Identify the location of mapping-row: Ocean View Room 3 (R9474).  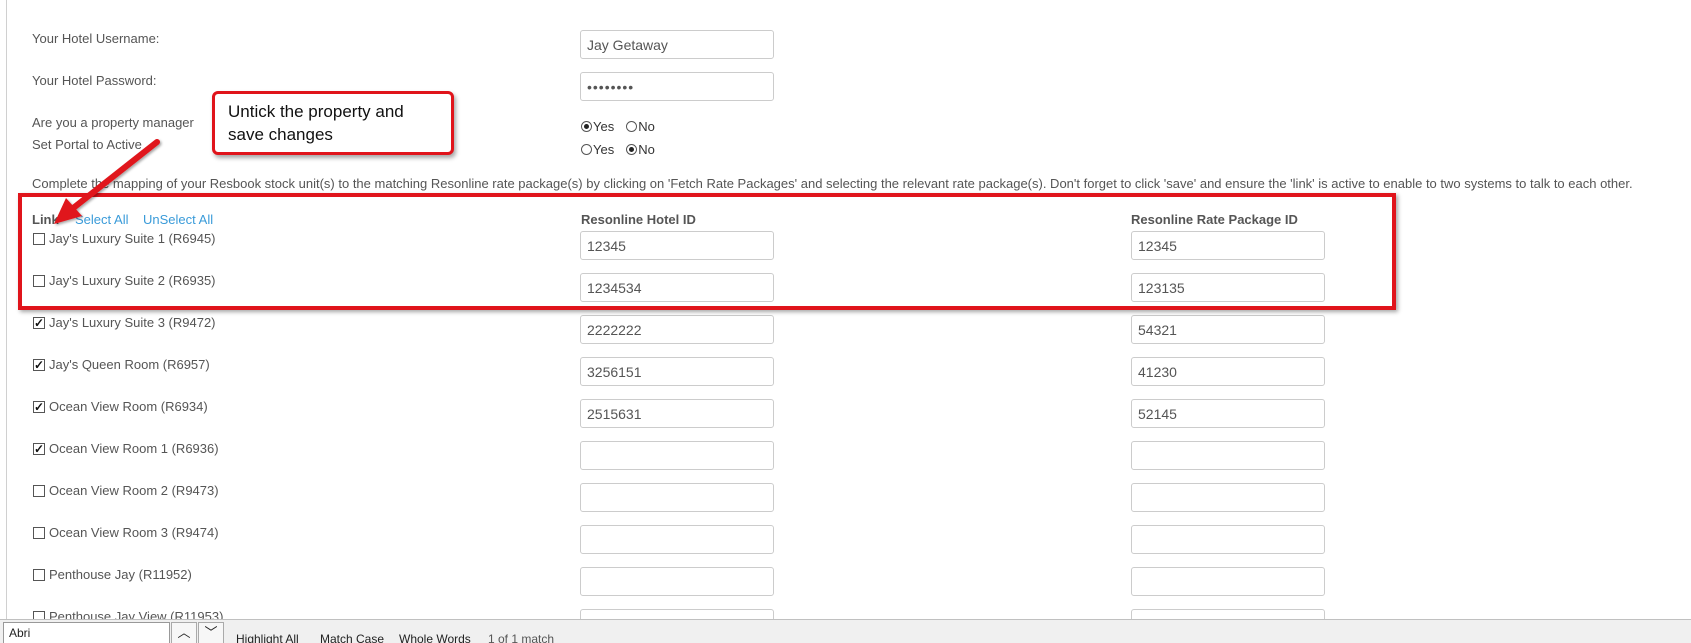
(845, 539).